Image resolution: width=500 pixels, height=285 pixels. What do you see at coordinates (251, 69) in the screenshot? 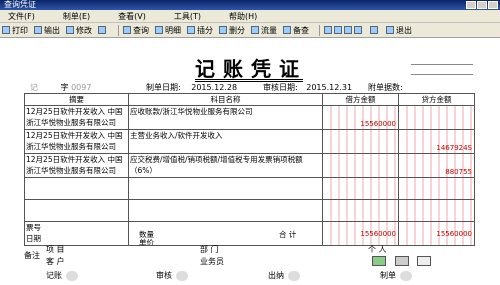
I see `voucher-title: 记账凭证` at bounding box center [251, 69].